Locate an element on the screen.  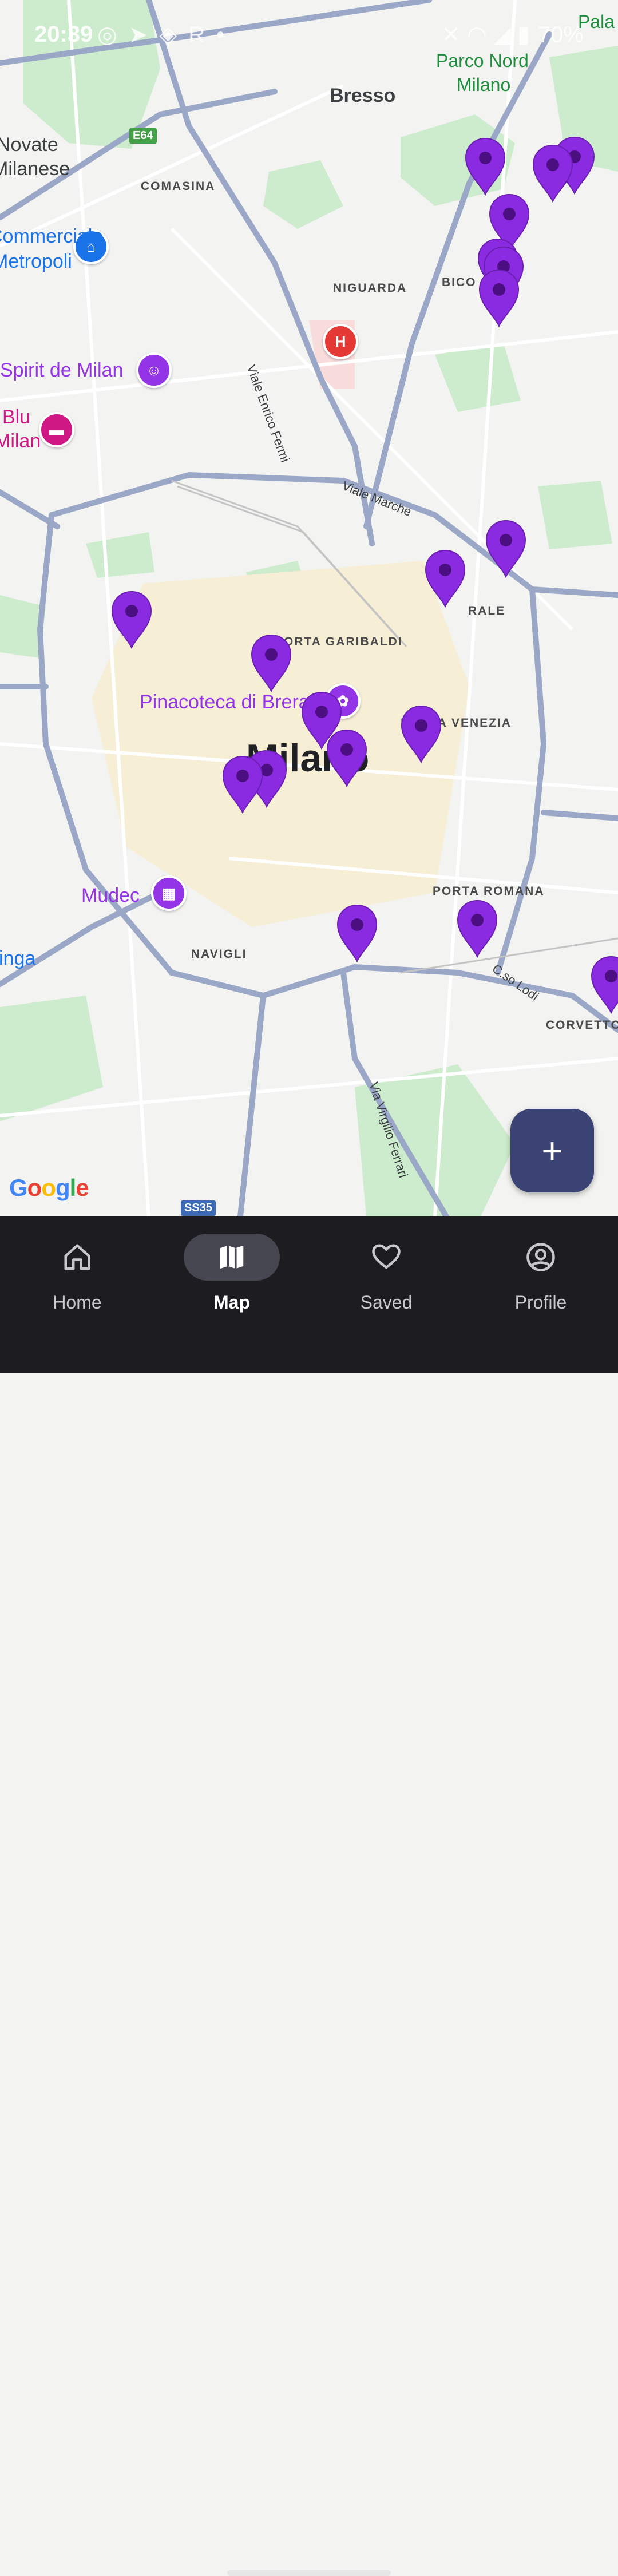
add-icon: + is located at coordinates (552, 1150).